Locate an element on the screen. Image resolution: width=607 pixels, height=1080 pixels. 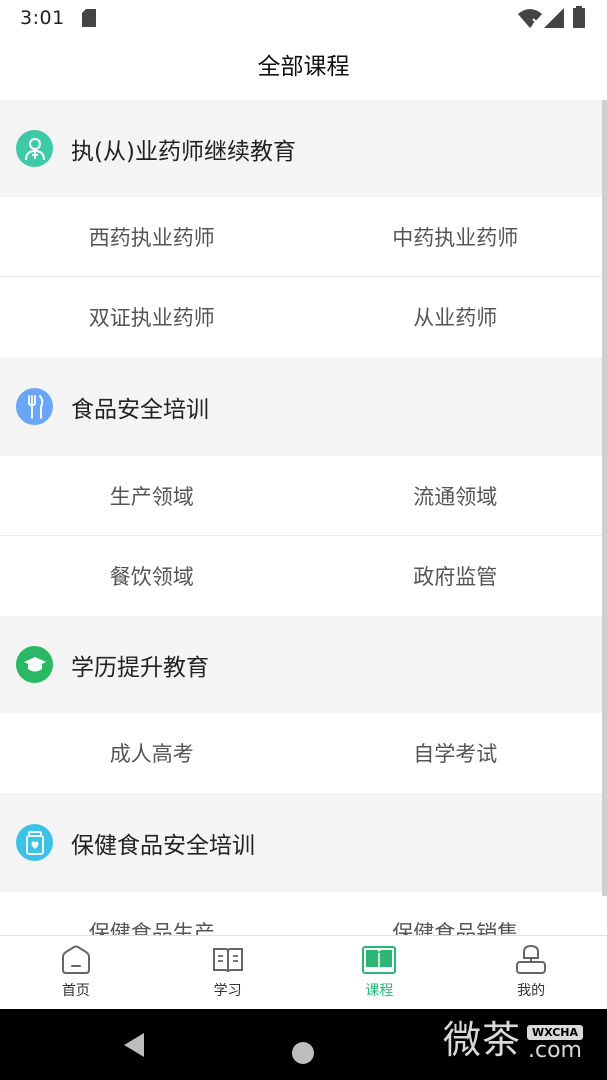
course-item-dual-pharmacist: 双证执业药师 is located at coordinates (152, 317).